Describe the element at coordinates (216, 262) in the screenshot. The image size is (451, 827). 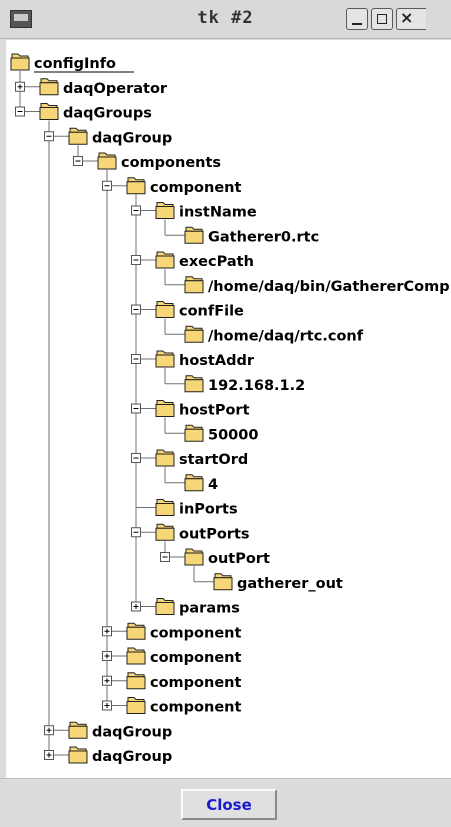
I see `tree-node-label: execPath` at that location.